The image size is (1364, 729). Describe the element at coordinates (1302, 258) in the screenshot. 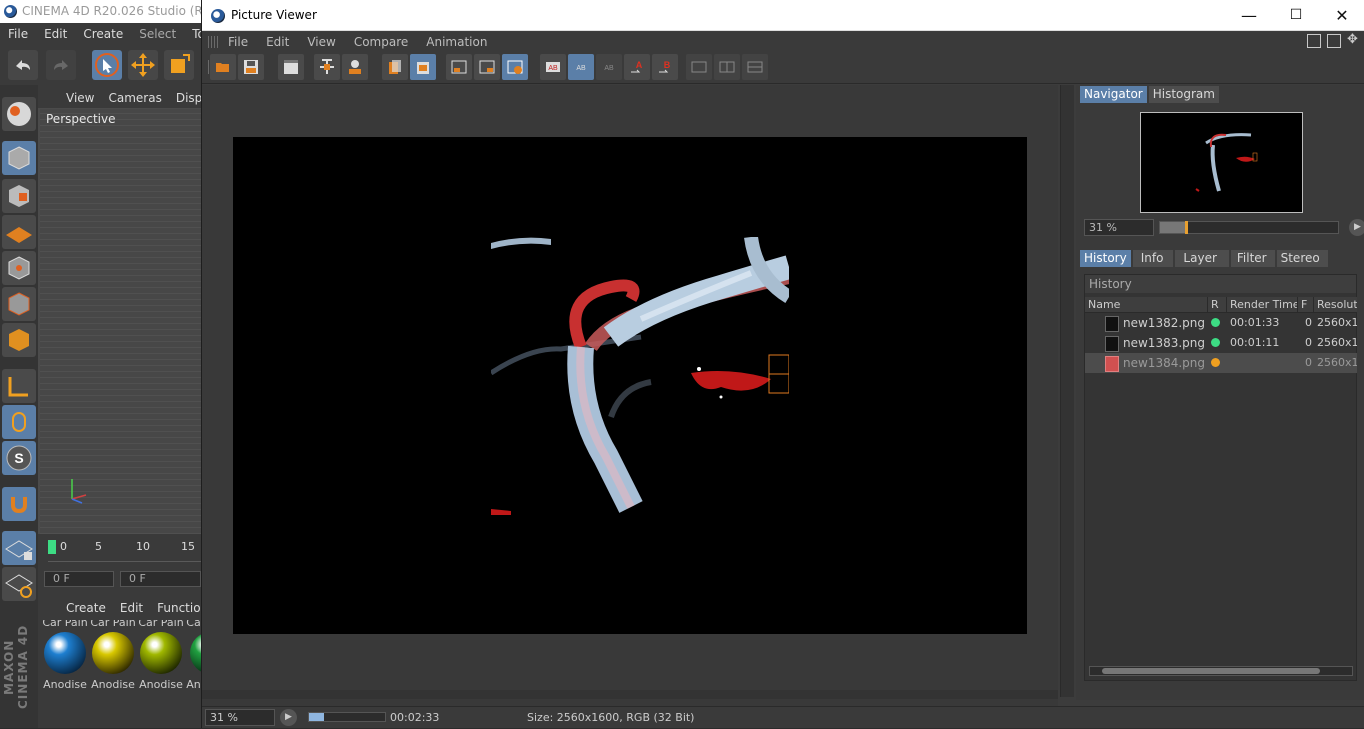

I see `tab-stereo: Stereo` at that location.